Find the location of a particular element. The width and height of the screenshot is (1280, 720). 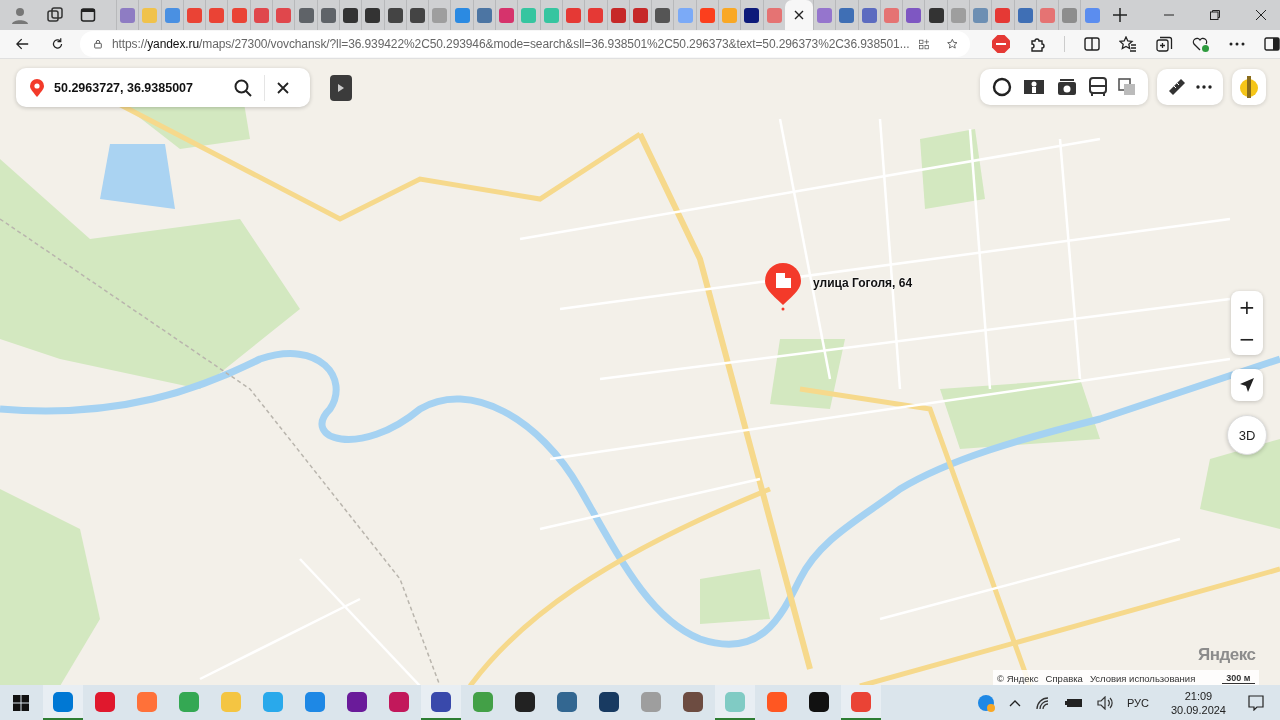

circle-icon is located at coordinates (1001, 87).